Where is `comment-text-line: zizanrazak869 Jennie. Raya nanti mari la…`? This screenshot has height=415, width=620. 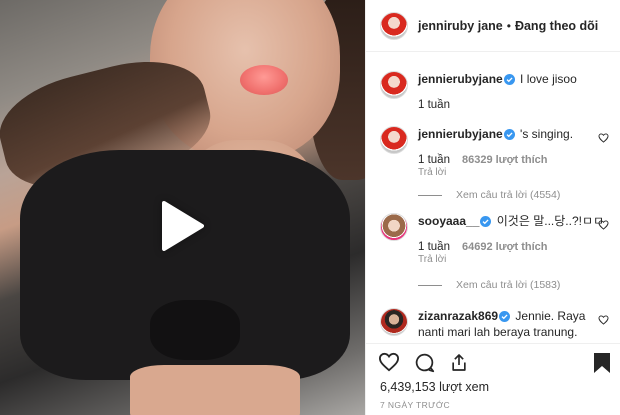
comment-text-line: zizanrazak869 Jennie. Raya nanti mari la… is located at coordinates (509, 324).